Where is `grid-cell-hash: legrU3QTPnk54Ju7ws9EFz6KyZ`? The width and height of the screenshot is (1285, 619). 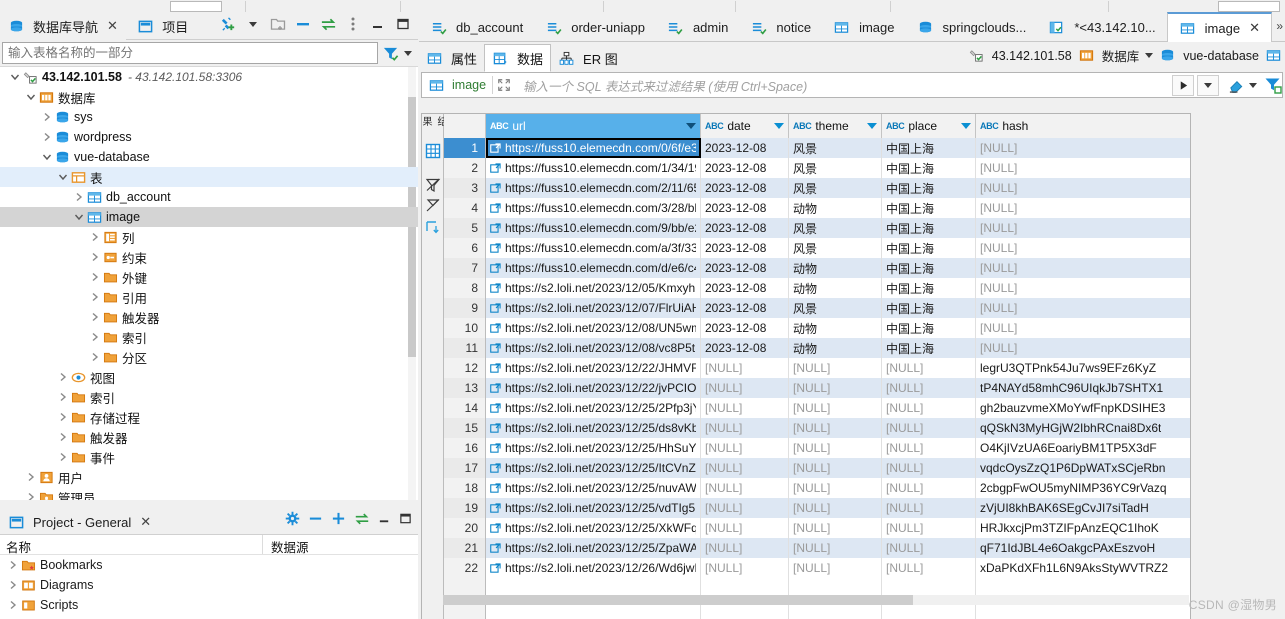
grid-cell-hash: legrU3QTPnk54Ju7ws9EFz6KyZ is located at coordinates (1083, 368).